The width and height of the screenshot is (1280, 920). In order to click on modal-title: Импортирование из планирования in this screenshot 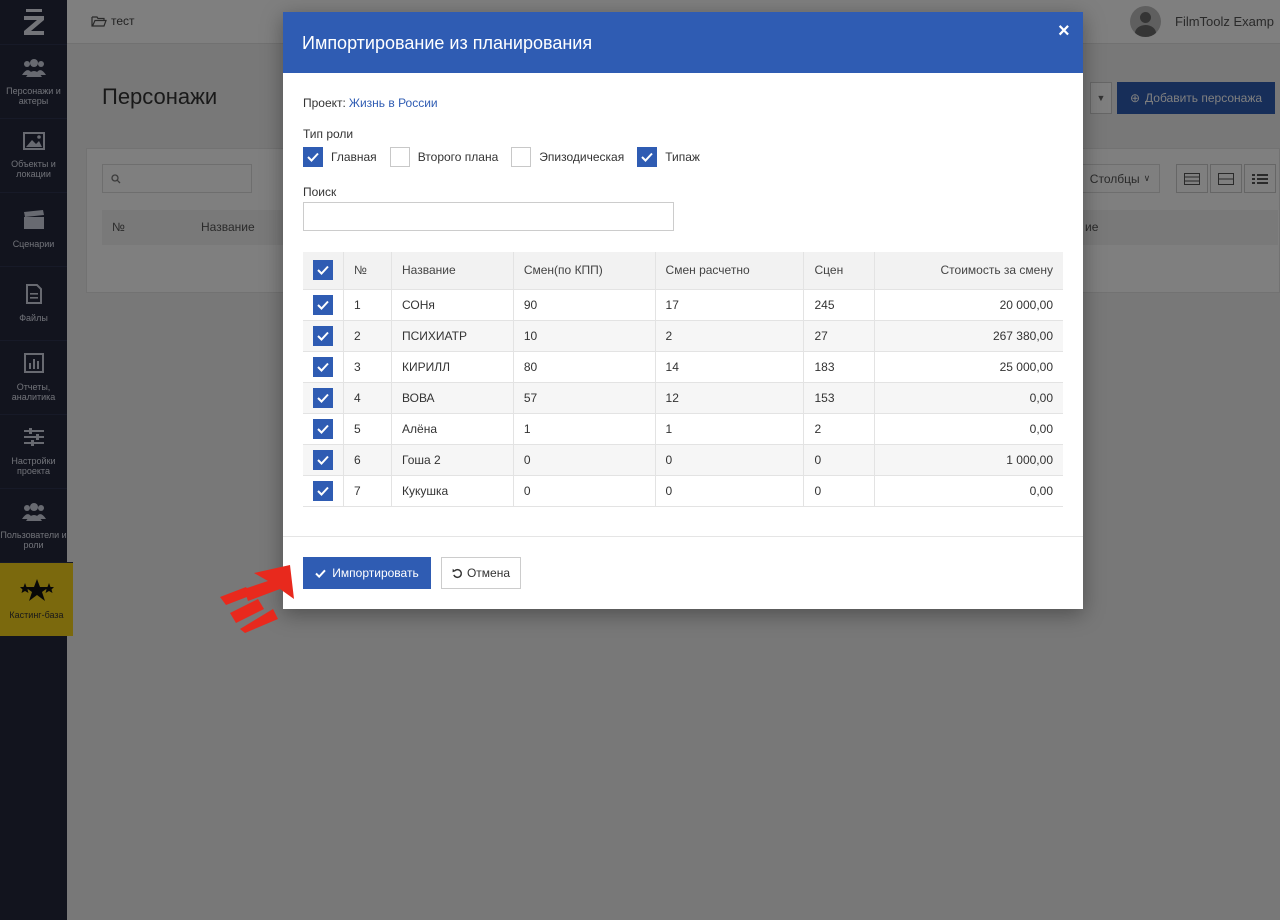, I will do `click(447, 43)`.